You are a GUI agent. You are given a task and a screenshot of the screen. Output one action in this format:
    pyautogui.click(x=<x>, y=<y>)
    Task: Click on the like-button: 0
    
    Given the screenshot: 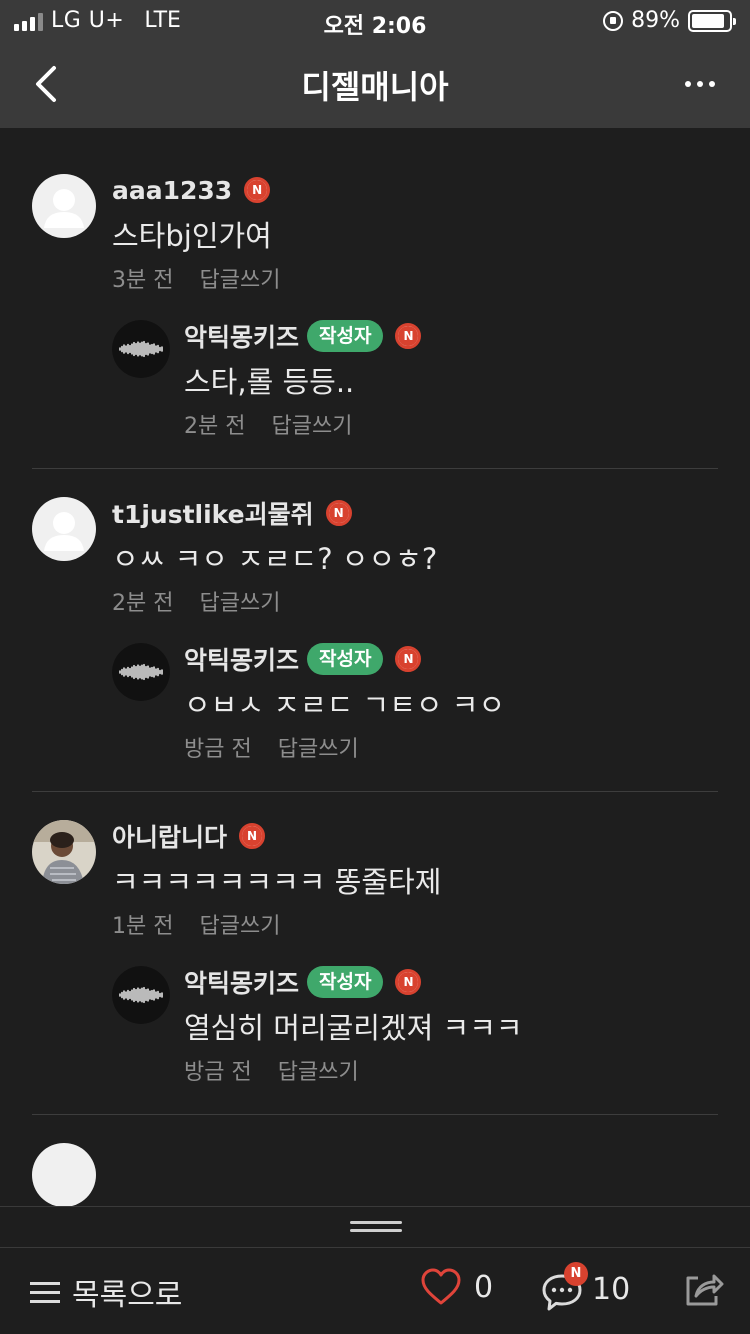 What is the action you would take?
    pyautogui.click(x=456, y=1287)
    